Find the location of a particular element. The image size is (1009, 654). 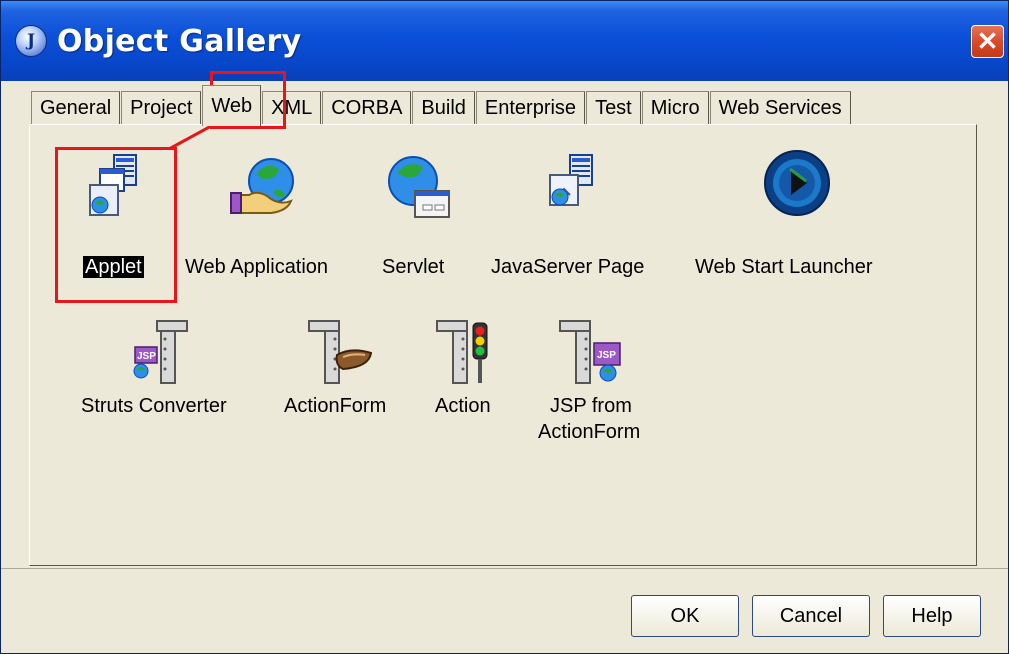

button-bar-separator is located at coordinates (504, 568).